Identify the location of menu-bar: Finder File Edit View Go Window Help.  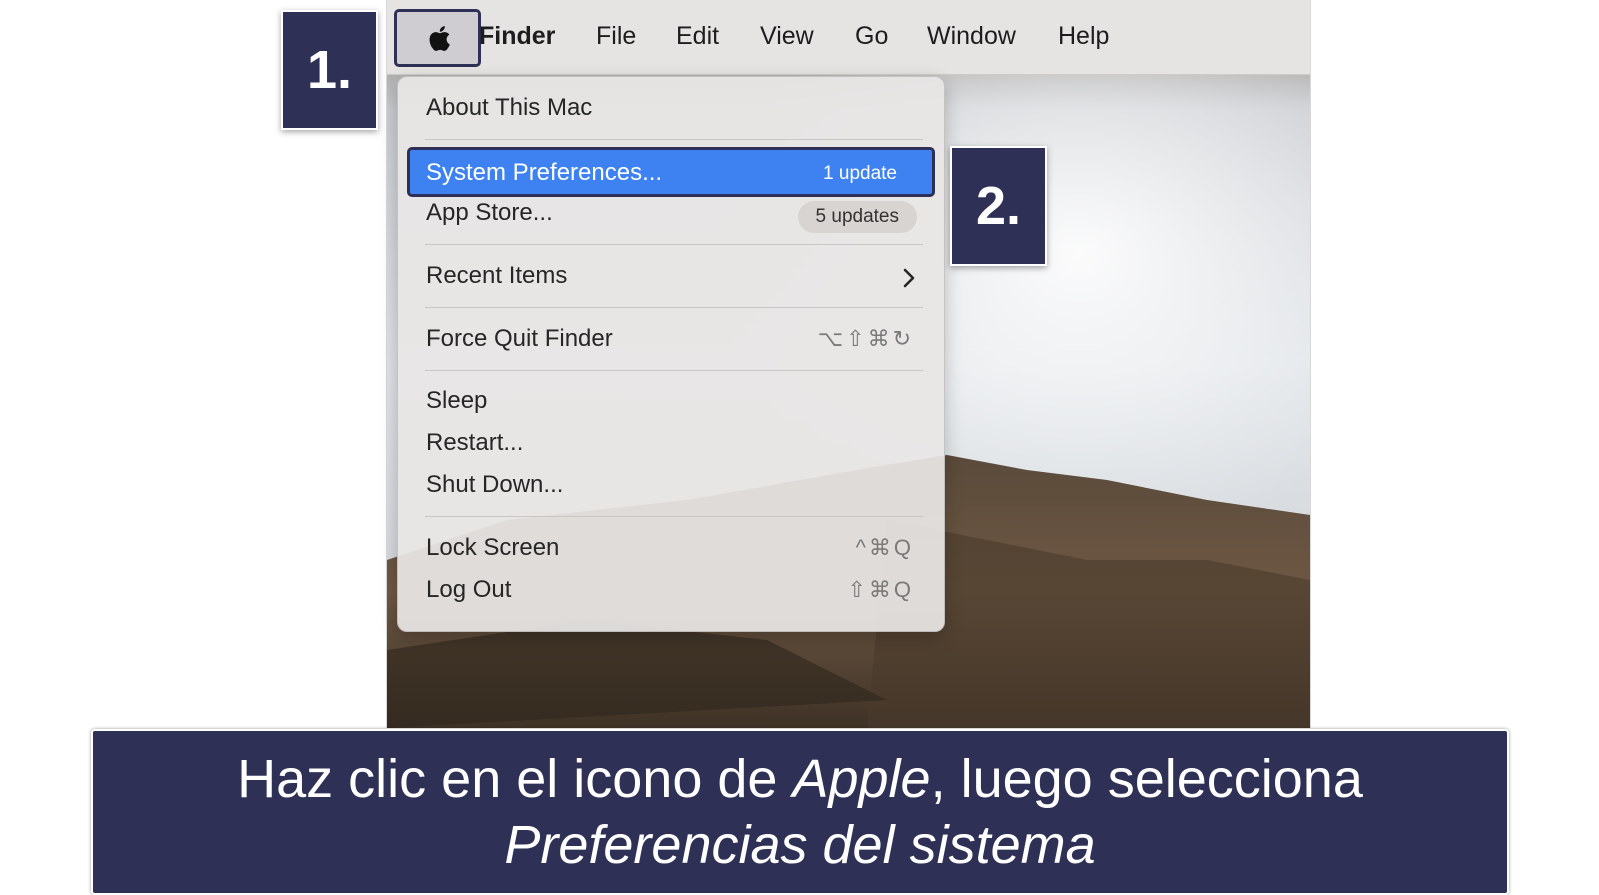
(848, 37).